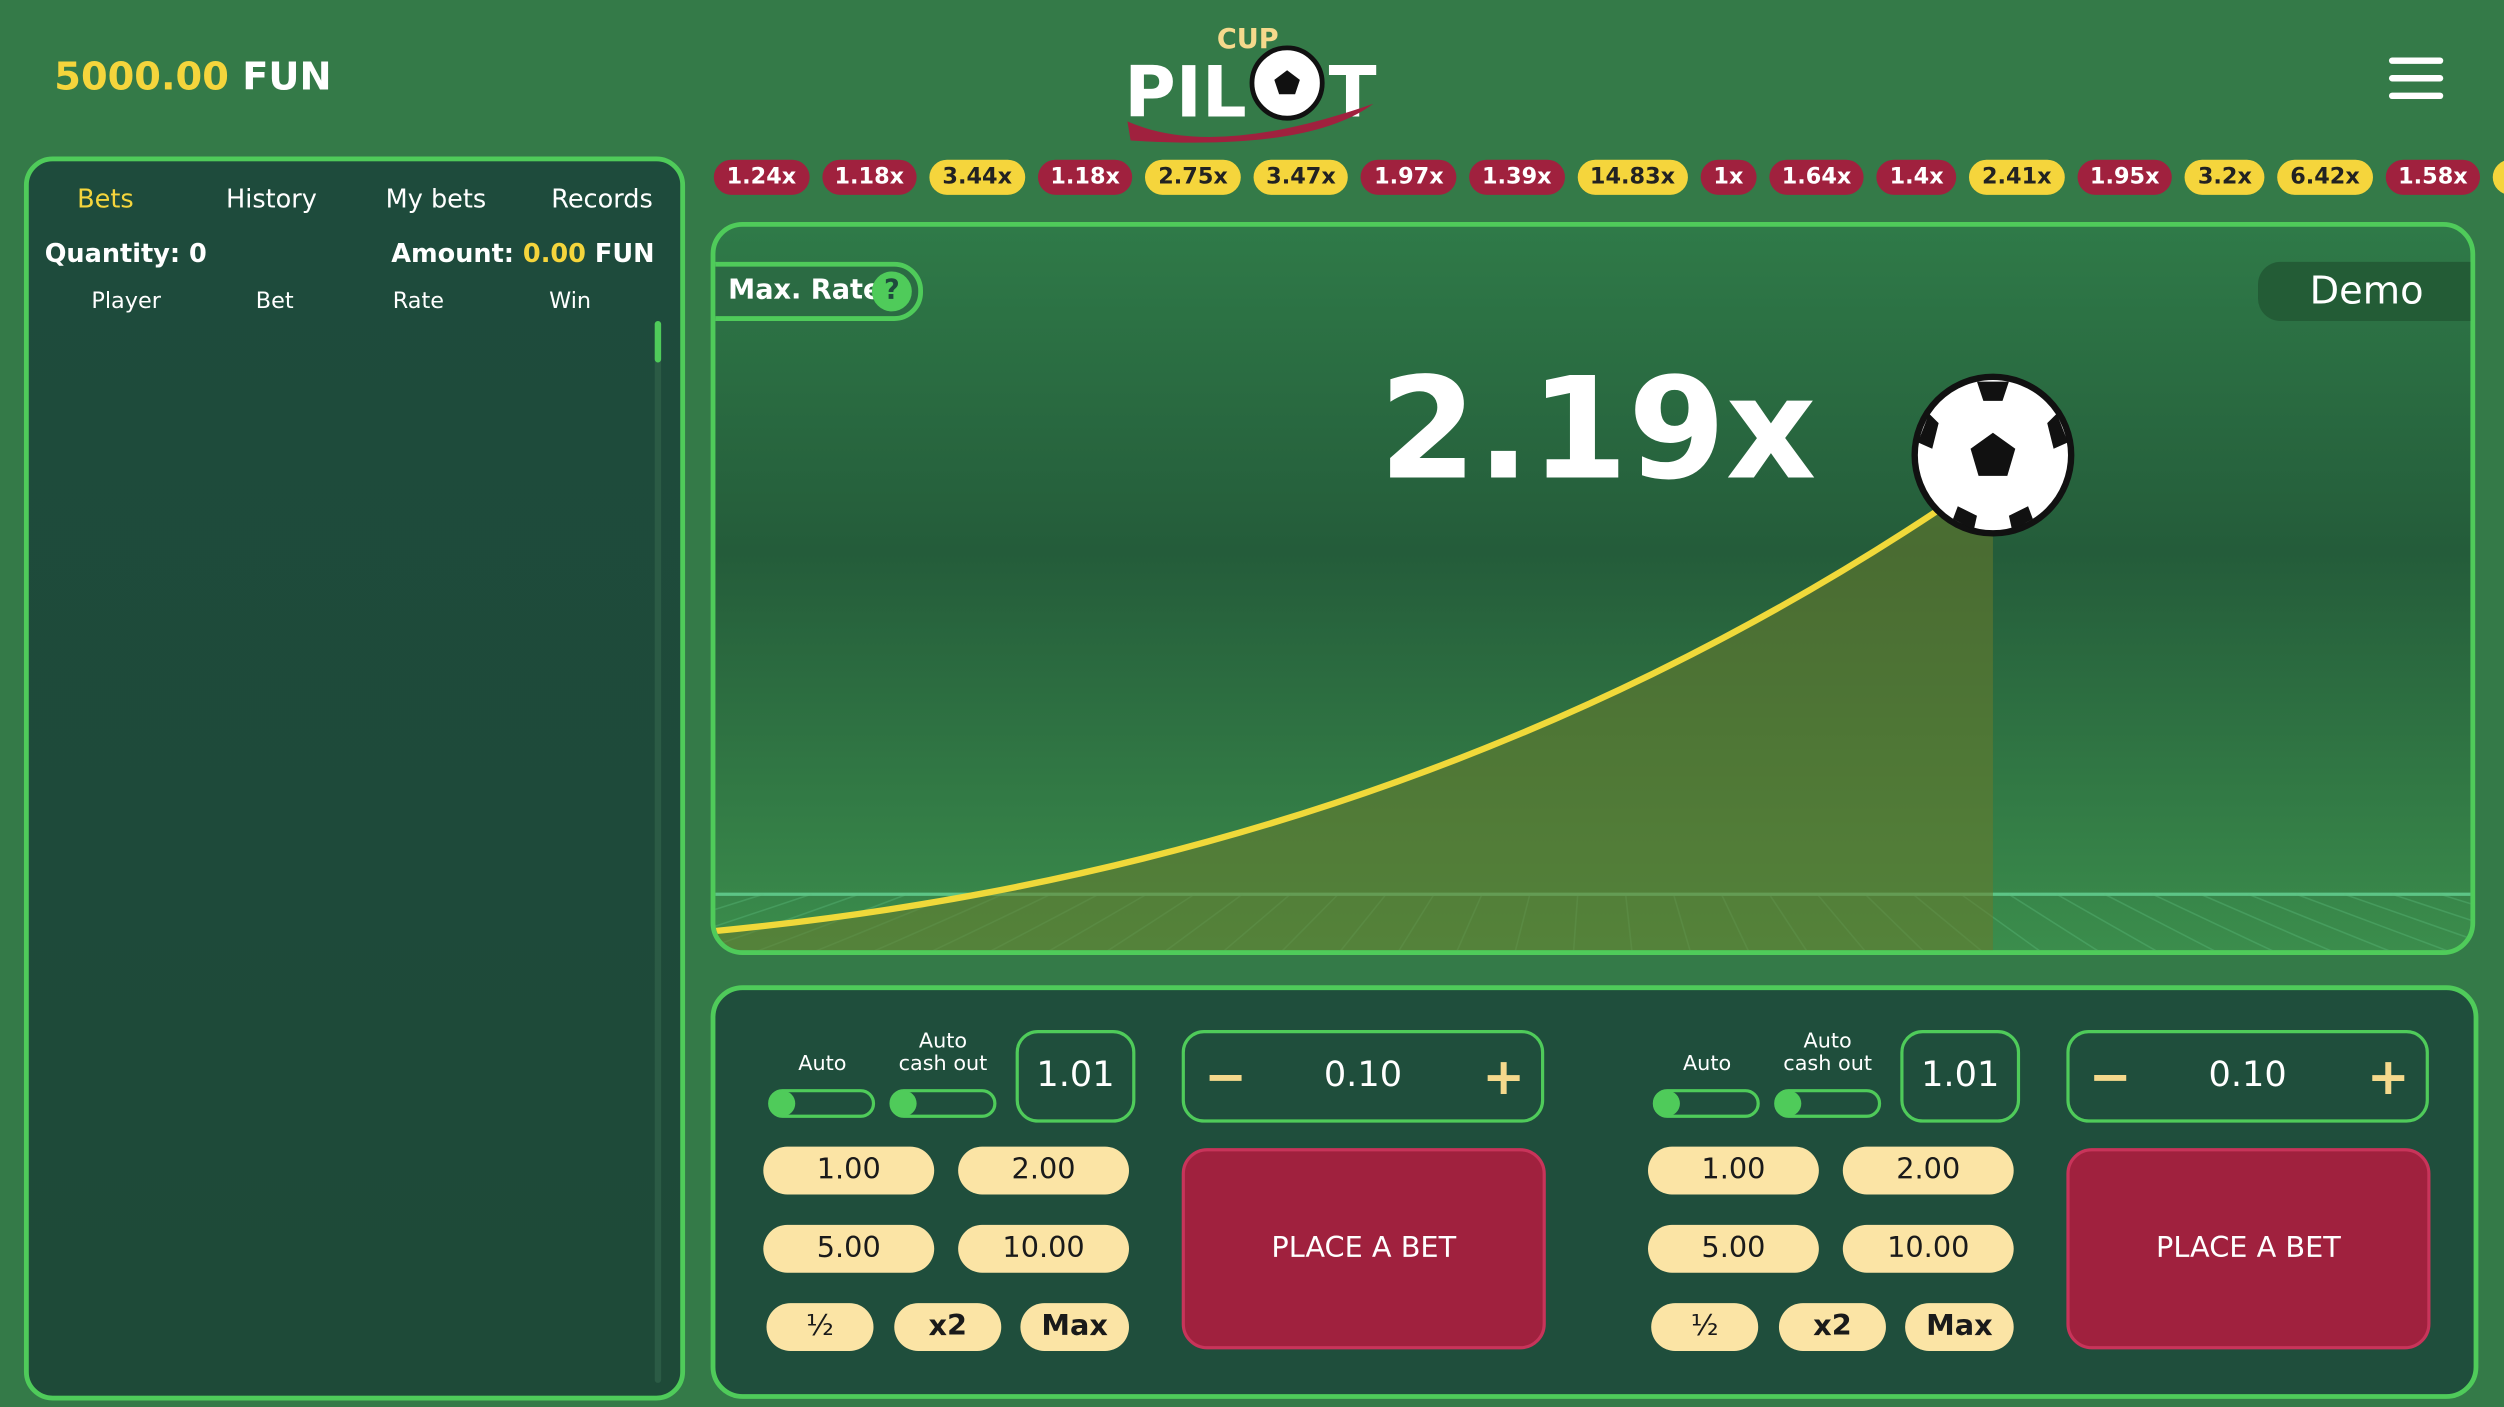 The width and height of the screenshot is (2504, 1407). What do you see at coordinates (1409, 177) in the screenshot?
I see `history-multiplier-chip: 1.97x` at bounding box center [1409, 177].